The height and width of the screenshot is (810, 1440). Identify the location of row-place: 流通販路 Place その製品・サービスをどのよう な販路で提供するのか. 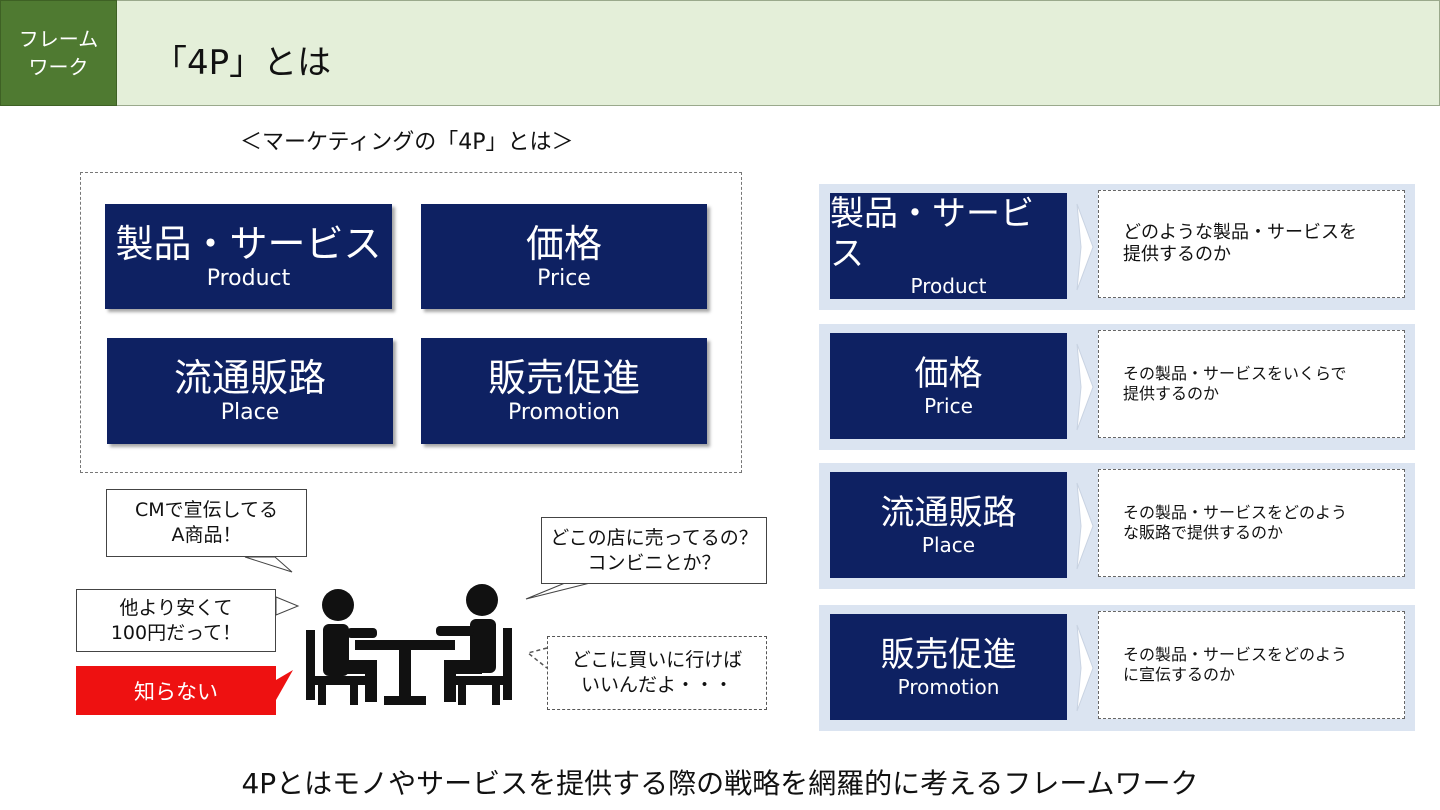
(1117, 526).